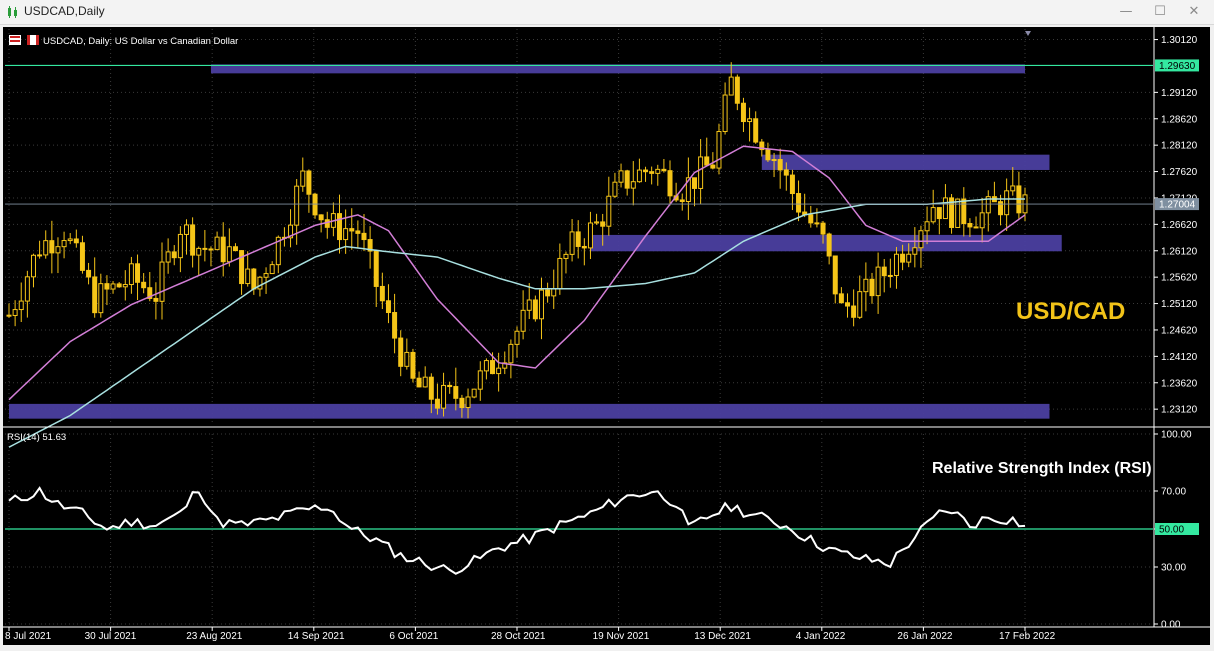  I want to click on y-tick-label: 1.26120, so click(1179, 251).